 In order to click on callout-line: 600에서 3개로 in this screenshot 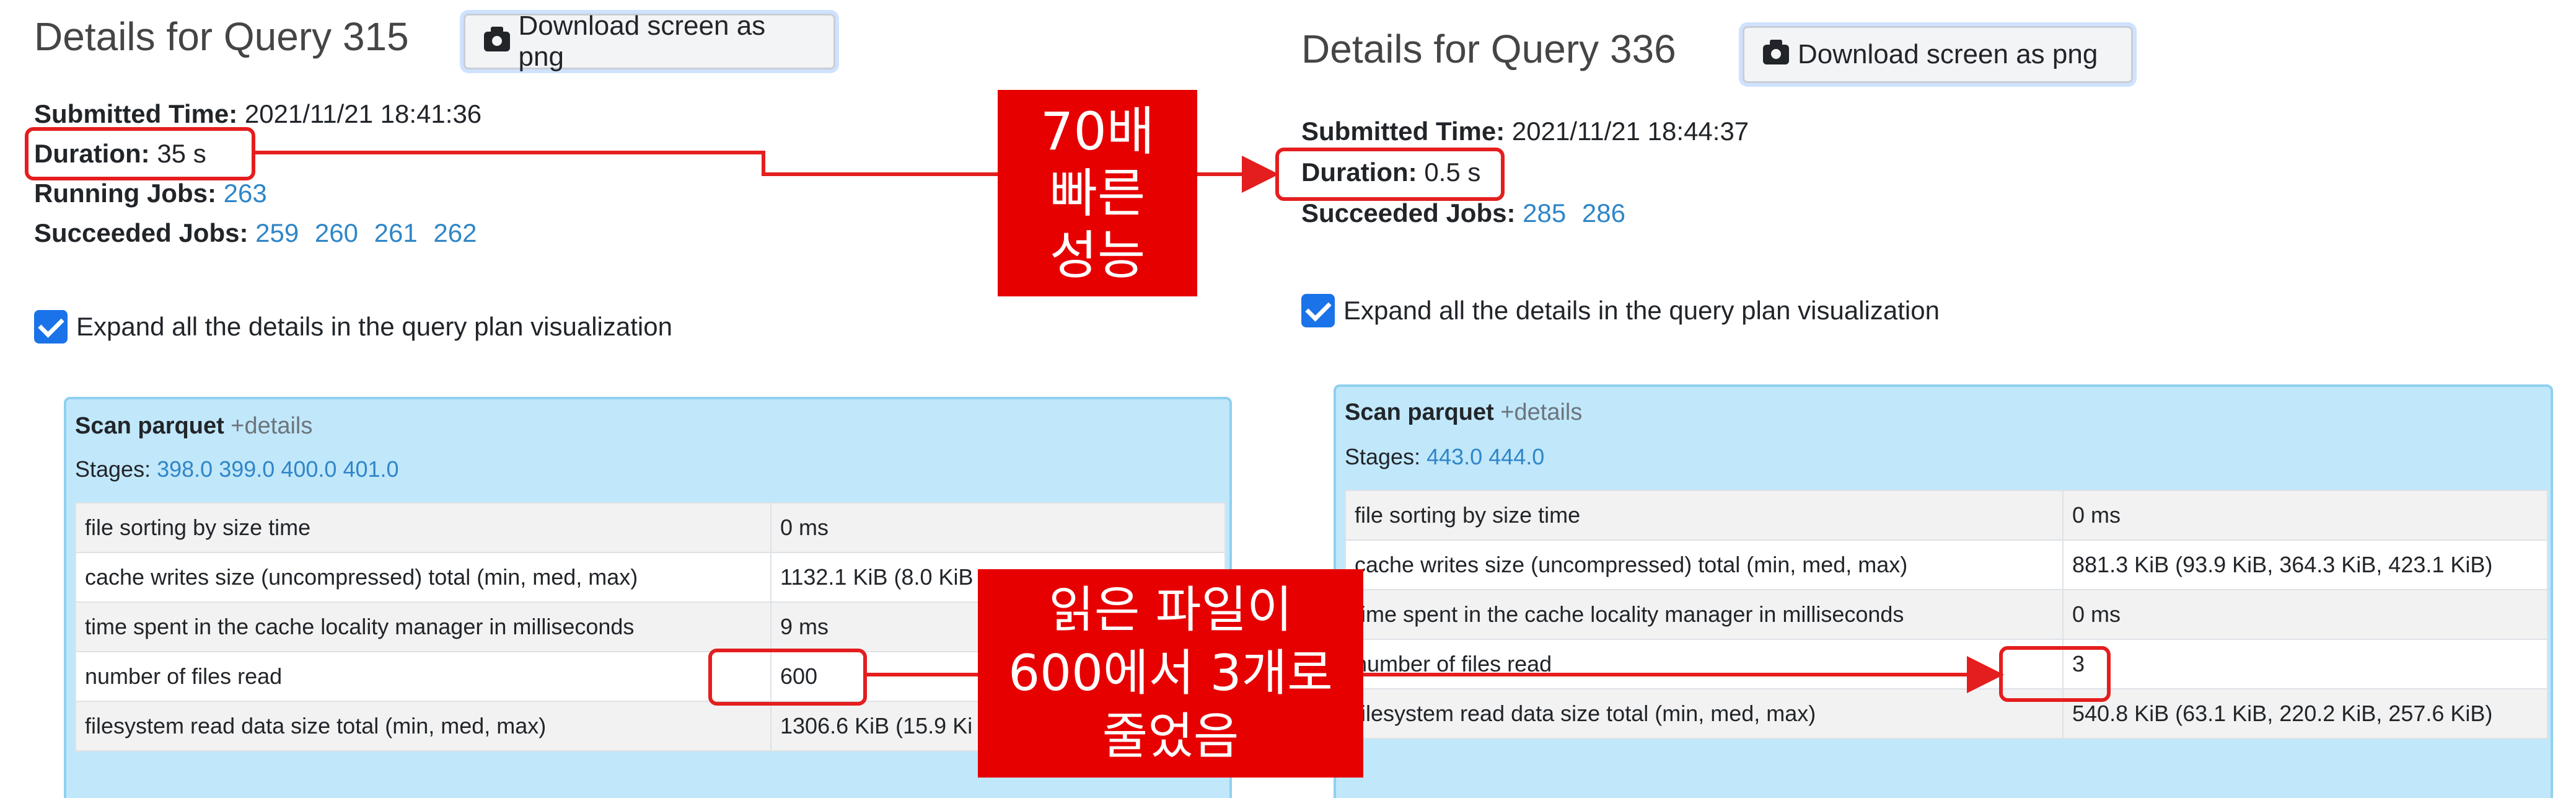, I will do `click(1171, 673)`.